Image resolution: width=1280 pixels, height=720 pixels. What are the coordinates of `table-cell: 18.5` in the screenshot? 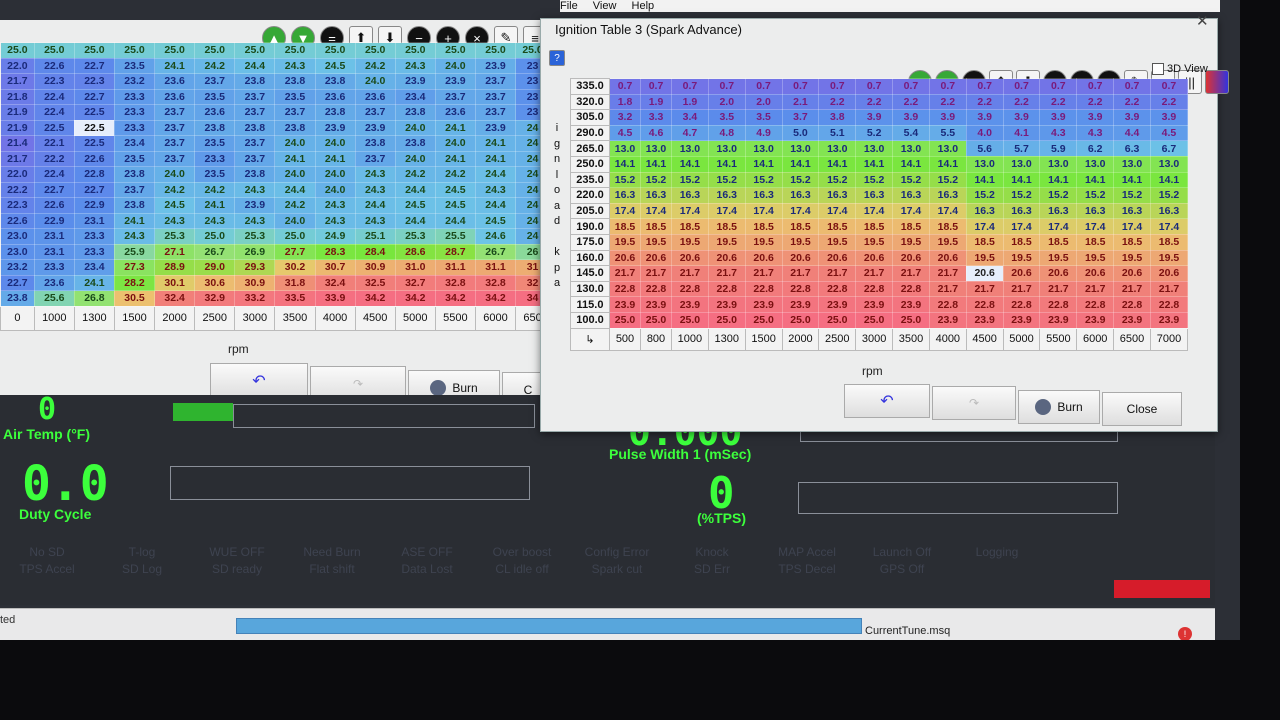 It's located at (625, 226).